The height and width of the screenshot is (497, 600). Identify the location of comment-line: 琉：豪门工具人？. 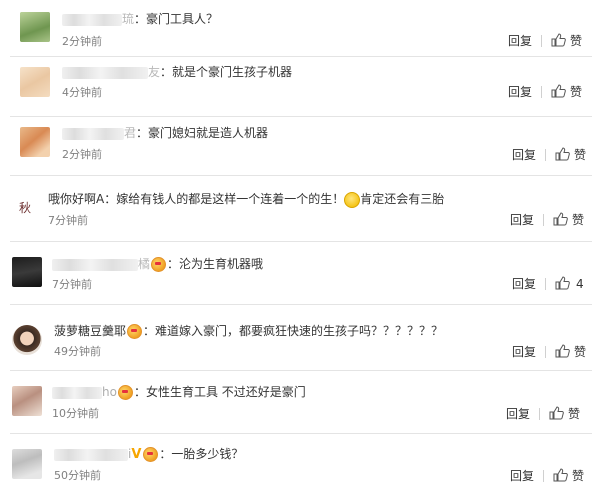
(140, 19).